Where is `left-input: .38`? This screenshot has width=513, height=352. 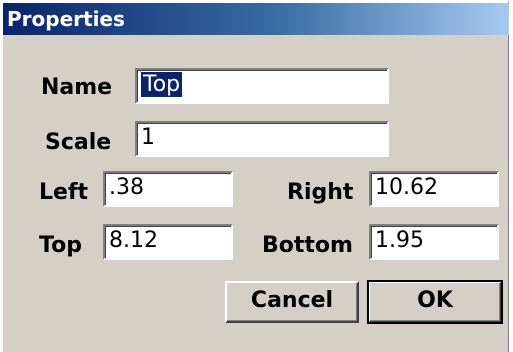 left-input: .38 is located at coordinates (168, 189).